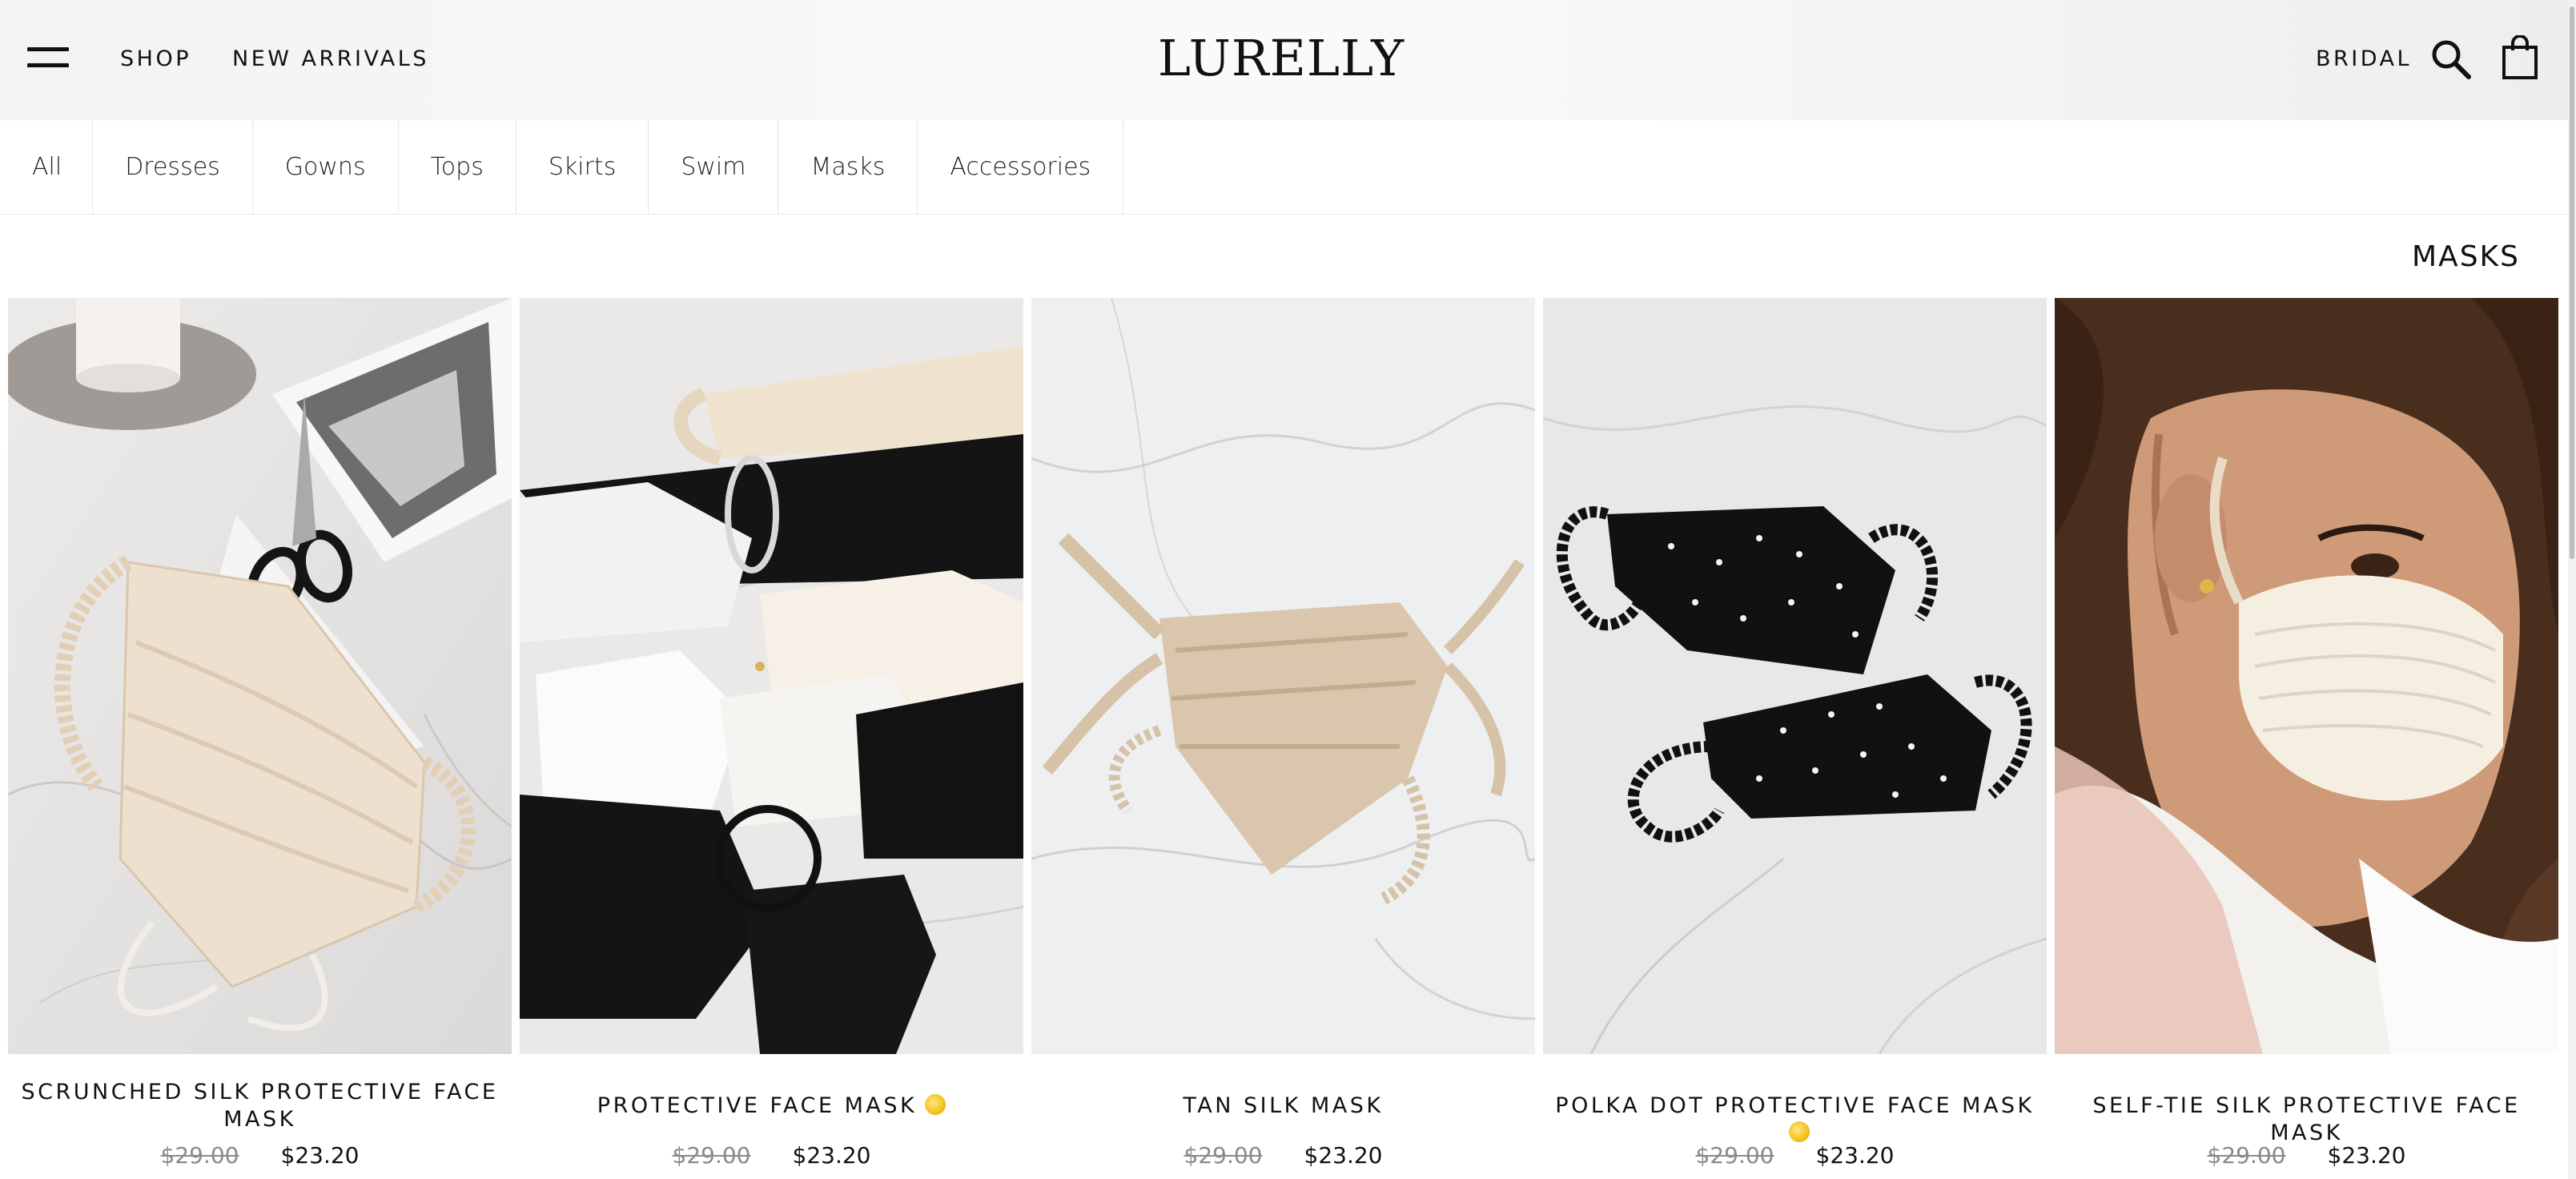  What do you see at coordinates (2466, 257) in the screenshot?
I see `collection-title: MASKS` at bounding box center [2466, 257].